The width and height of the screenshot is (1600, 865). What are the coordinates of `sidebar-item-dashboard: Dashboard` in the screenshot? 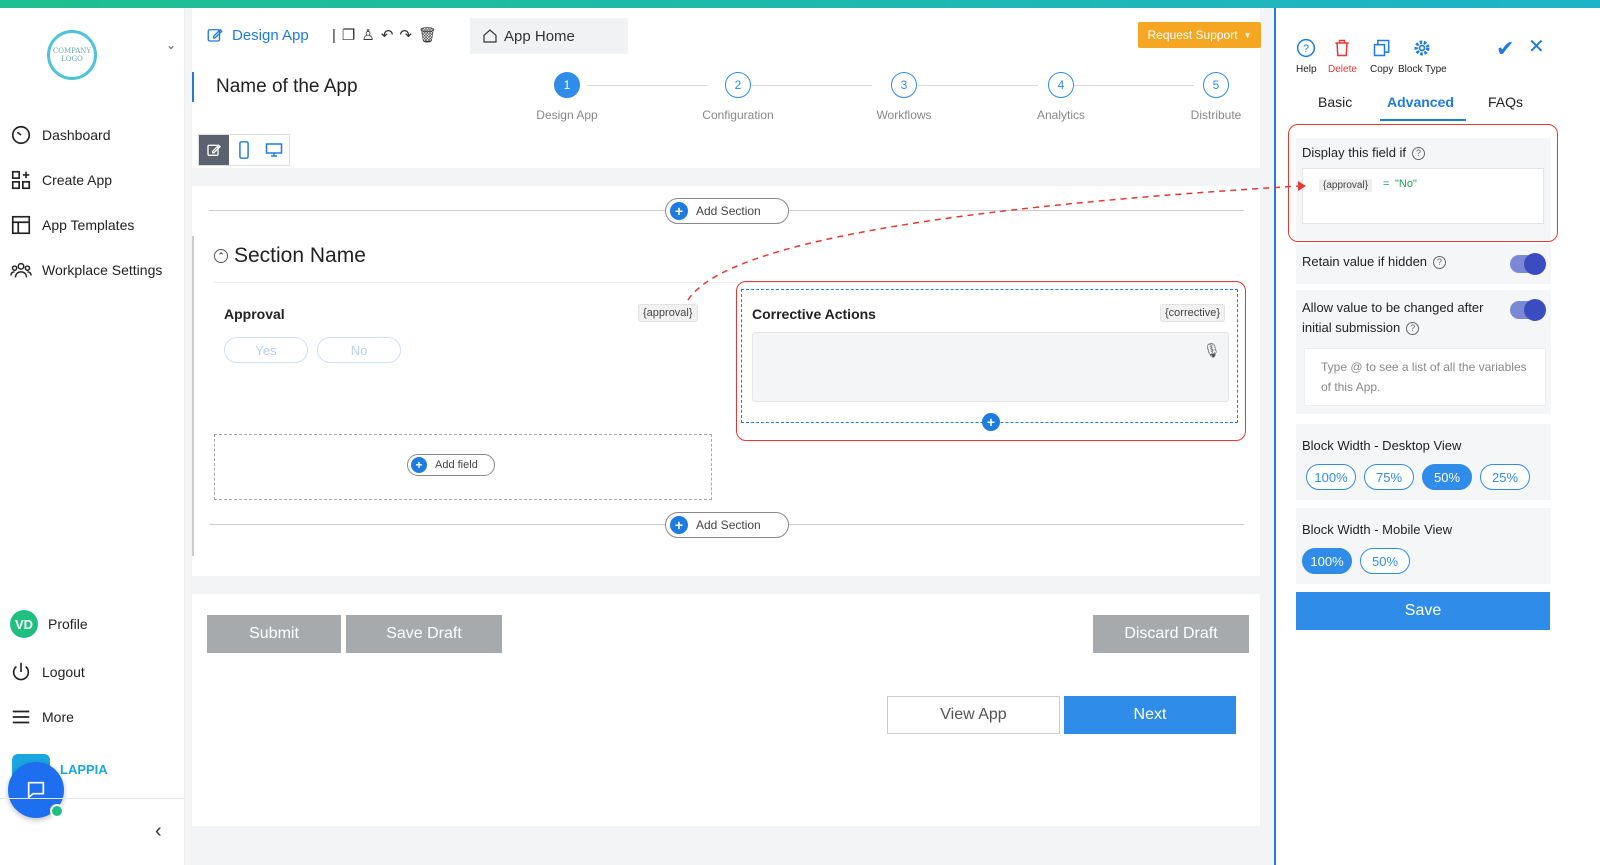 It's located at (60, 135).